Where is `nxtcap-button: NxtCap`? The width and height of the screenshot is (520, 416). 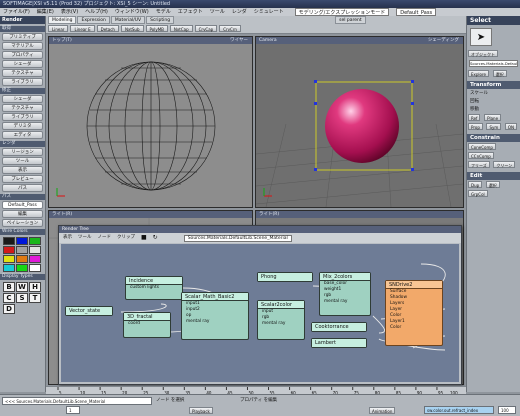
nxtcap-button: NxtCap is located at coordinates (181, 28).